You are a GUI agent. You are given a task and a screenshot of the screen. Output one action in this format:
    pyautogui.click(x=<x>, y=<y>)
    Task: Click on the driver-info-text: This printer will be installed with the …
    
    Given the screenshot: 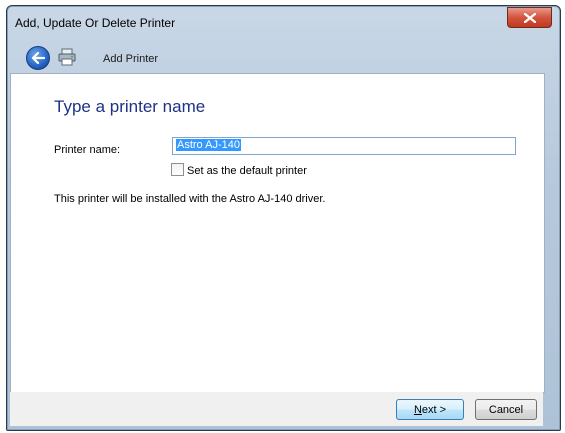 What is the action you would take?
    pyautogui.click(x=190, y=199)
    